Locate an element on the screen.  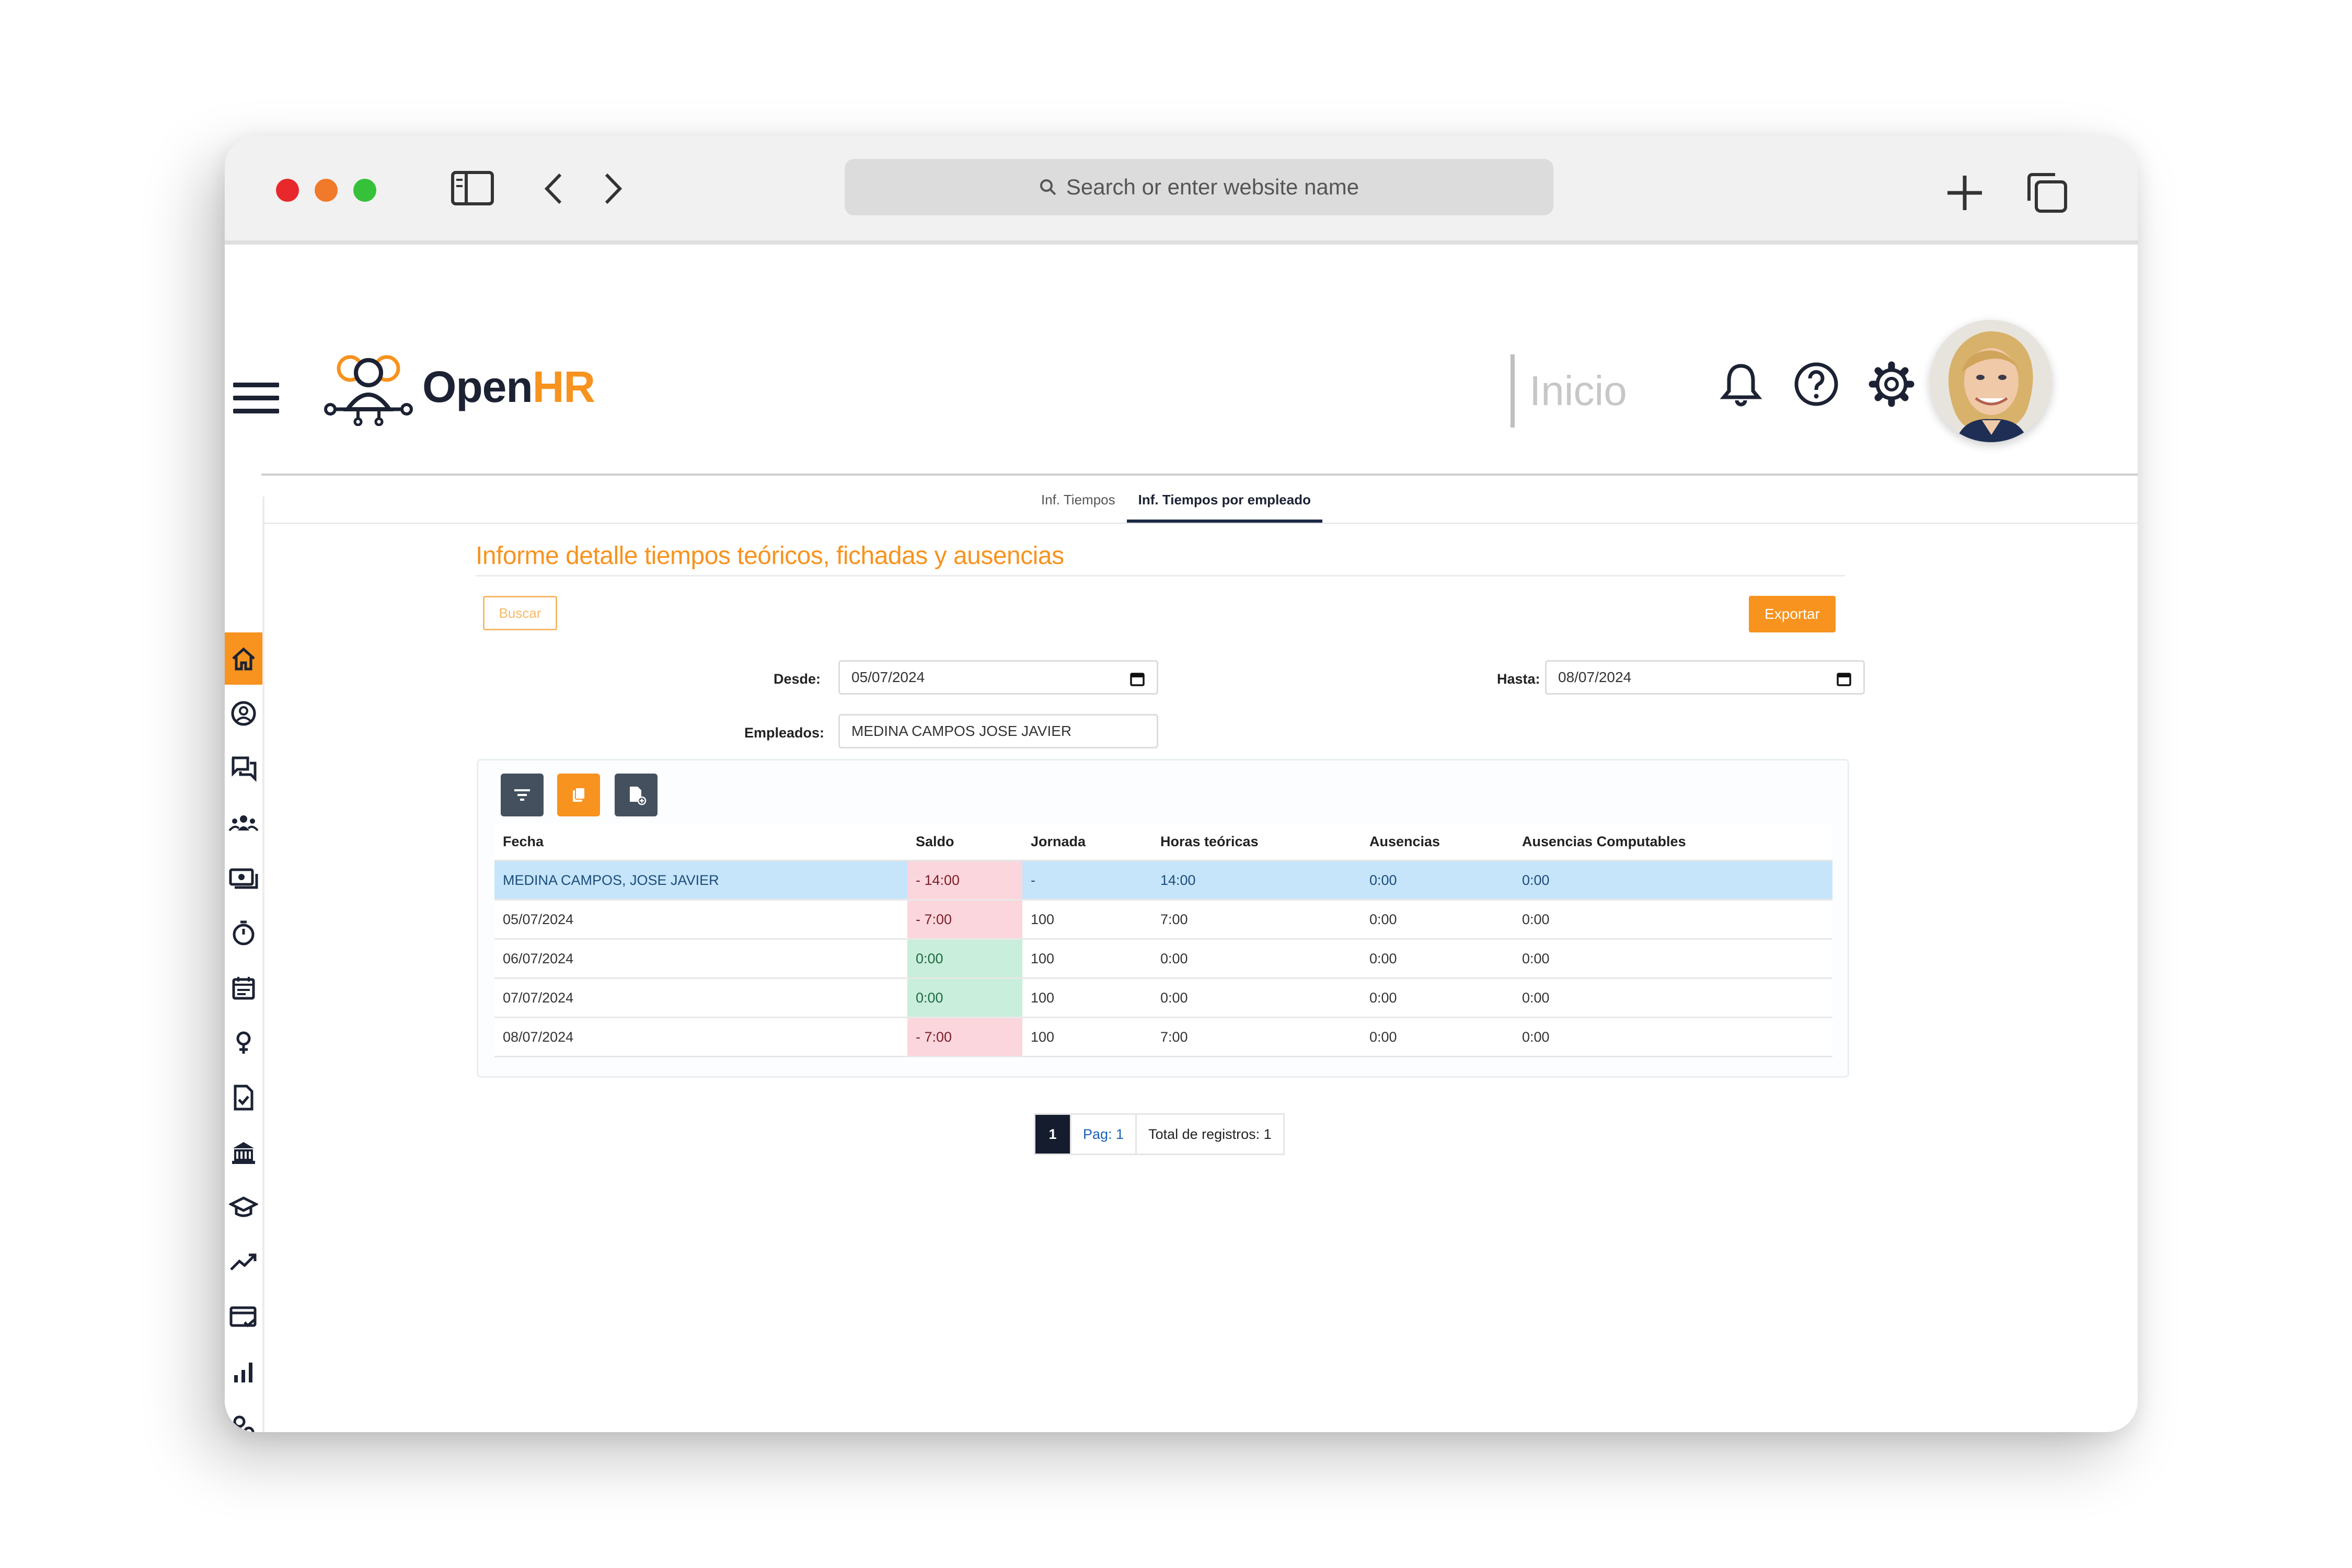
sidebar-item-expenses is located at coordinates (243, 1317).